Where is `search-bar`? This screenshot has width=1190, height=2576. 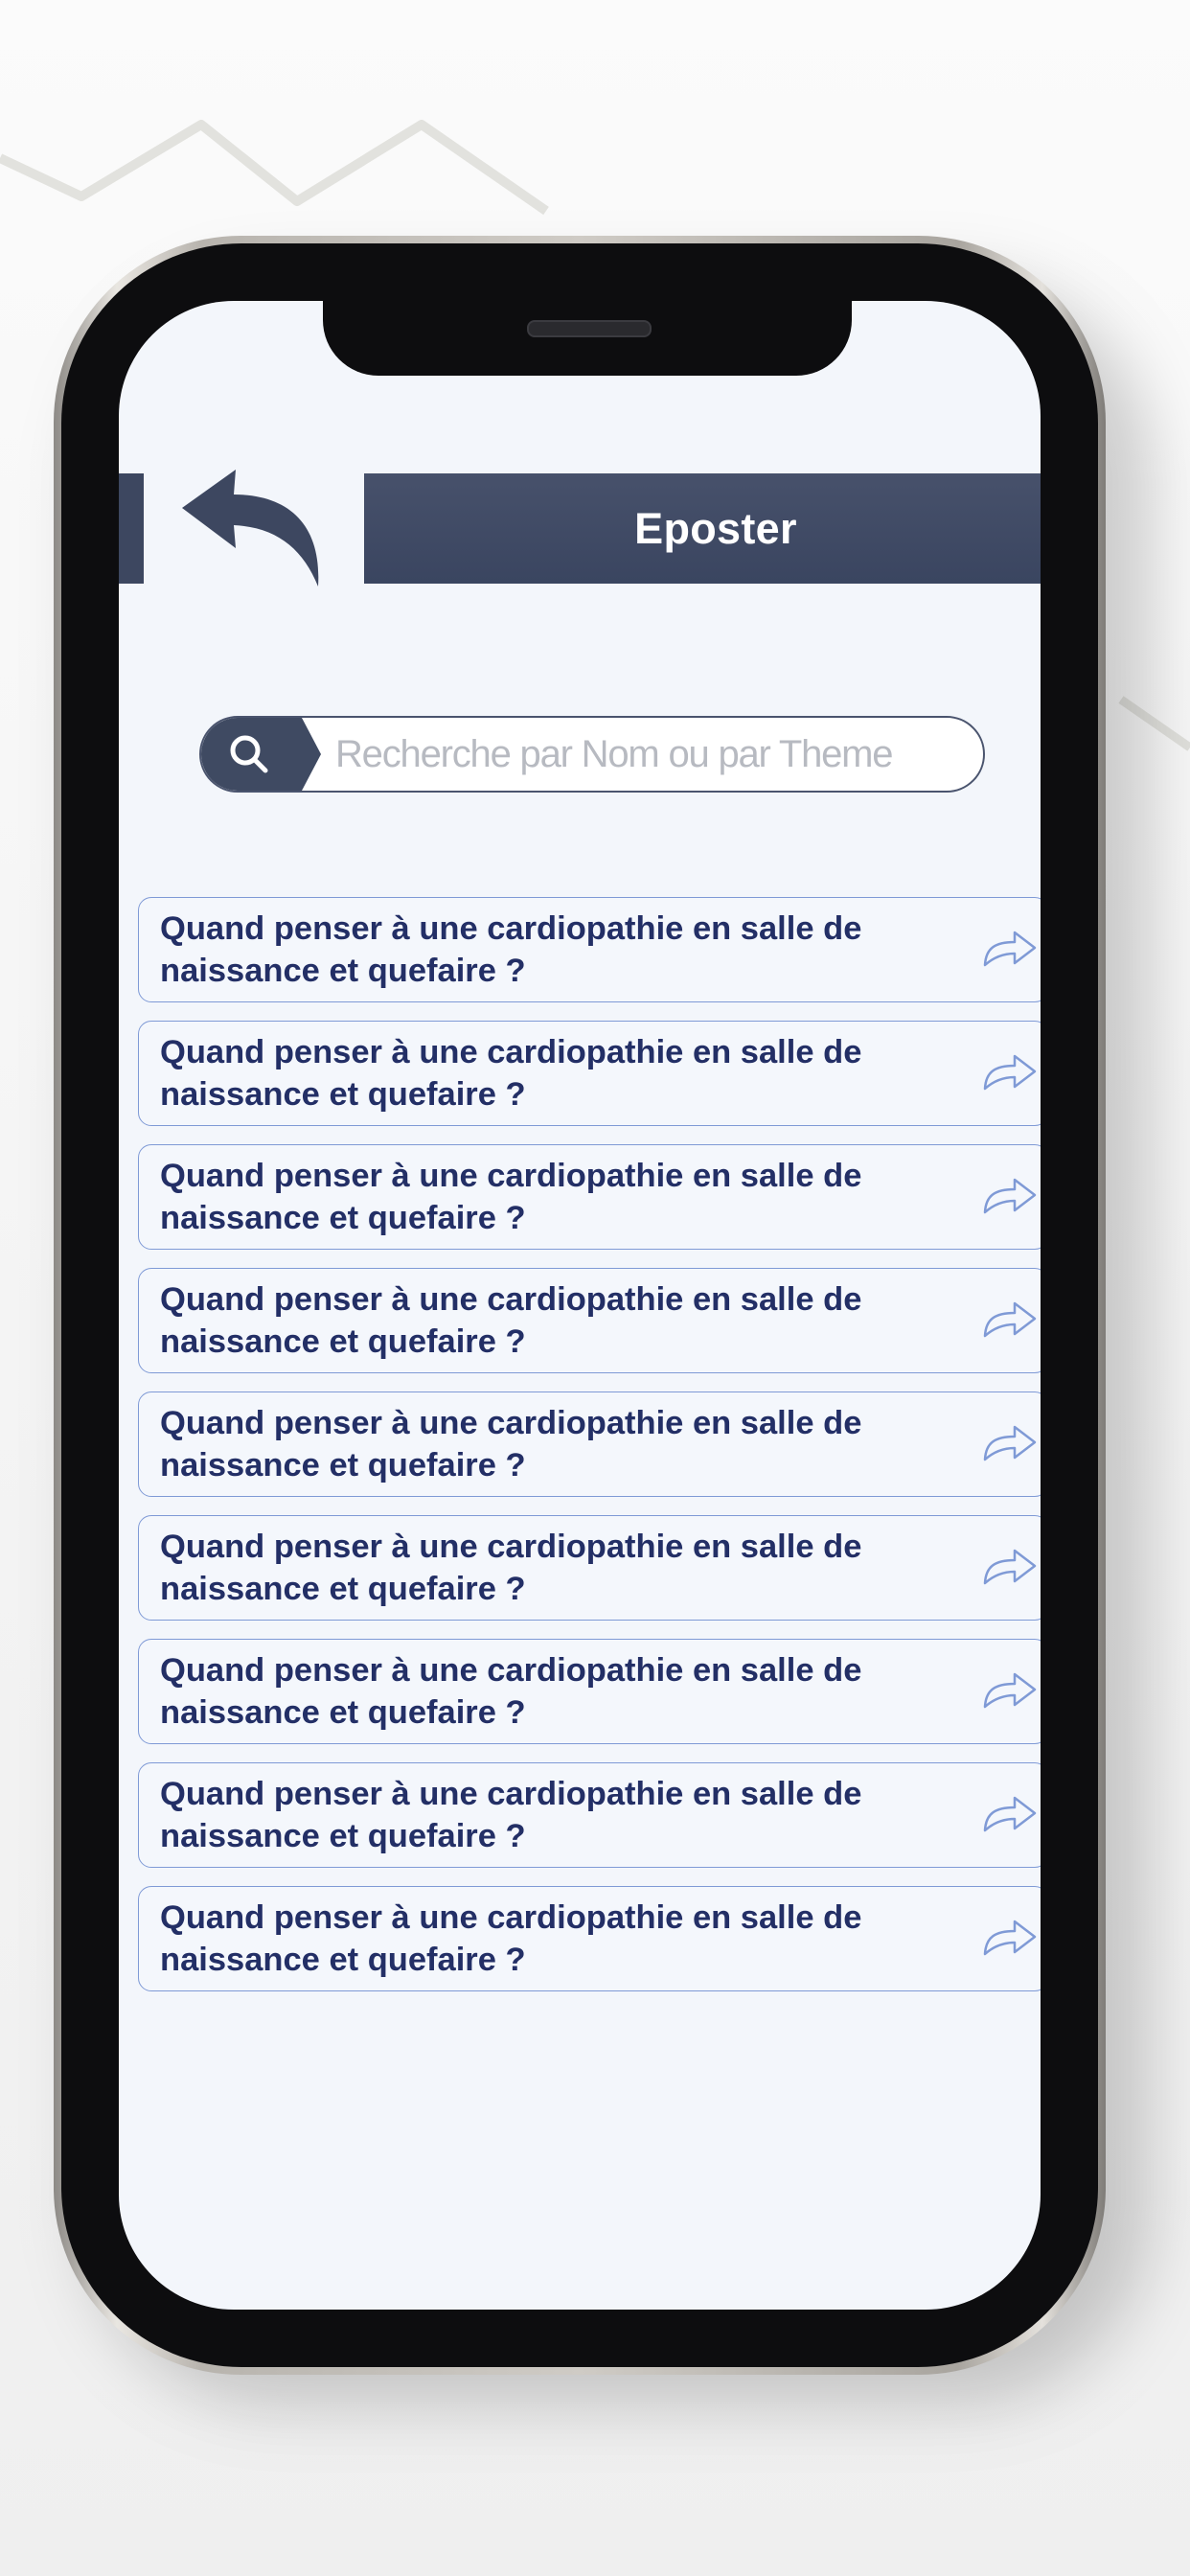 search-bar is located at coordinates (592, 754).